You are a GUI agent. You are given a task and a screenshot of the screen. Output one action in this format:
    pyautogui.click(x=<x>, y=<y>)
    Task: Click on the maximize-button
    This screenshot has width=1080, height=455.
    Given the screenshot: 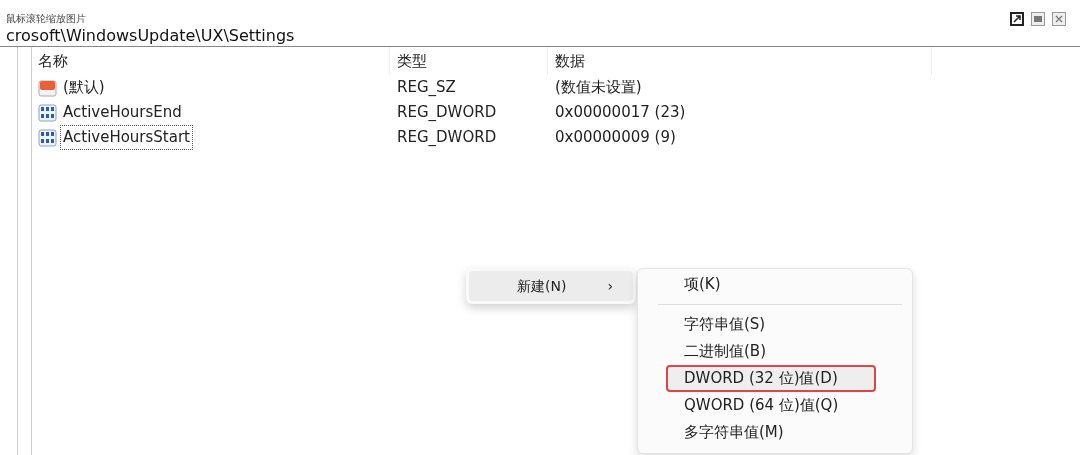 What is the action you would take?
    pyautogui.click(x=1038, y=19)
    